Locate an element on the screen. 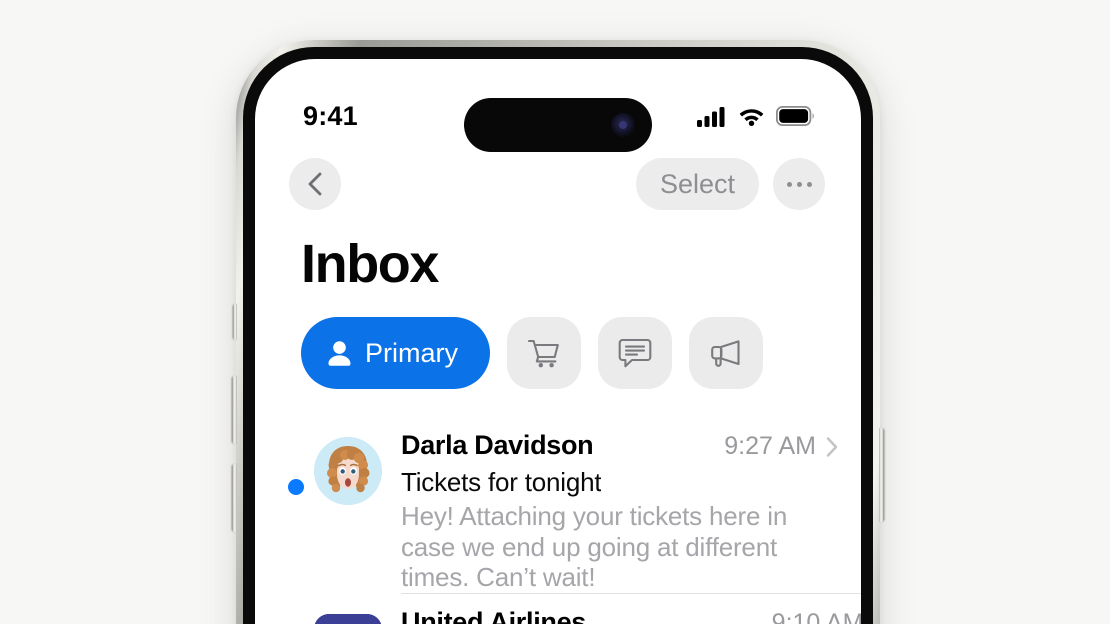  email-header-row: Darla Davidson 9:27 AM is located at coordinates (620, 445).